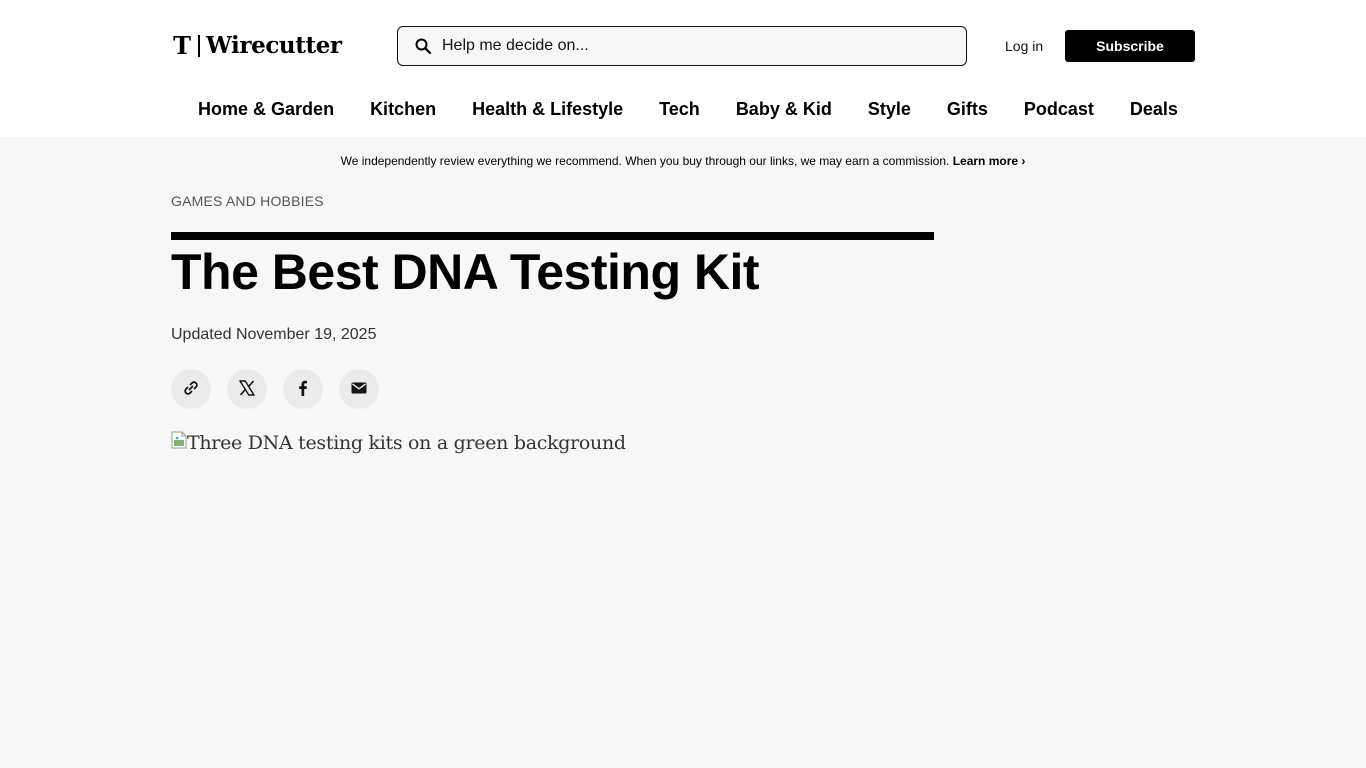 Image resolution: width=1366 pixels, height=768 pixels. Describe the element at coordinates (275, 389) in the screenshot. I see `share-toolbar` at that location.